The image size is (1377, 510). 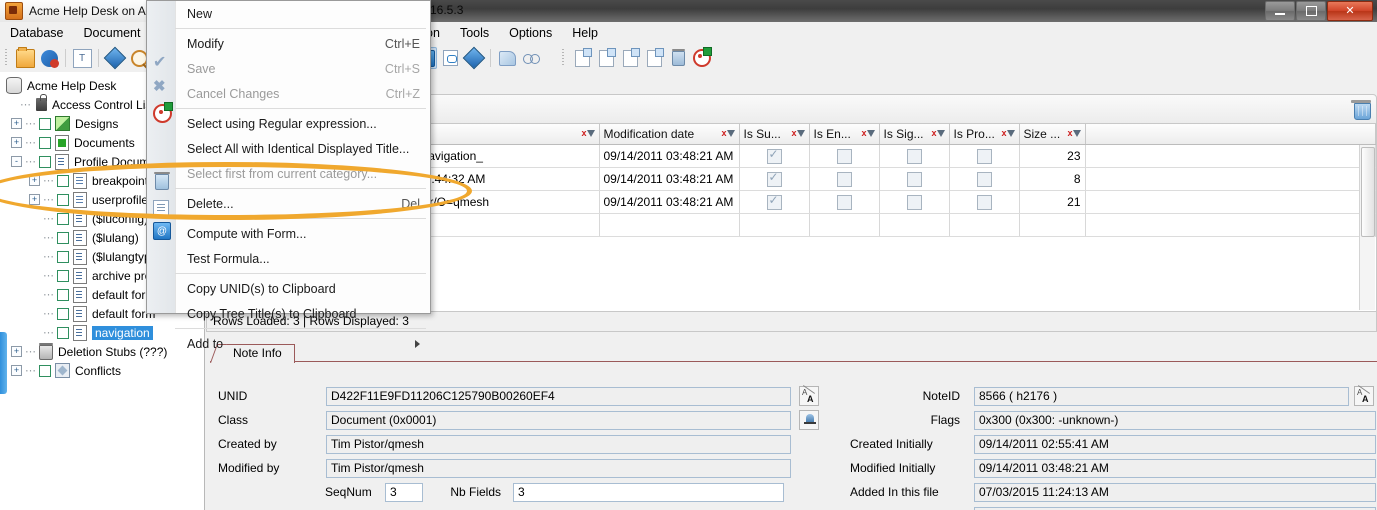 I want to click on tree-item-conflicts: + ⋯ Conflicts, so click(x=102, y=370).